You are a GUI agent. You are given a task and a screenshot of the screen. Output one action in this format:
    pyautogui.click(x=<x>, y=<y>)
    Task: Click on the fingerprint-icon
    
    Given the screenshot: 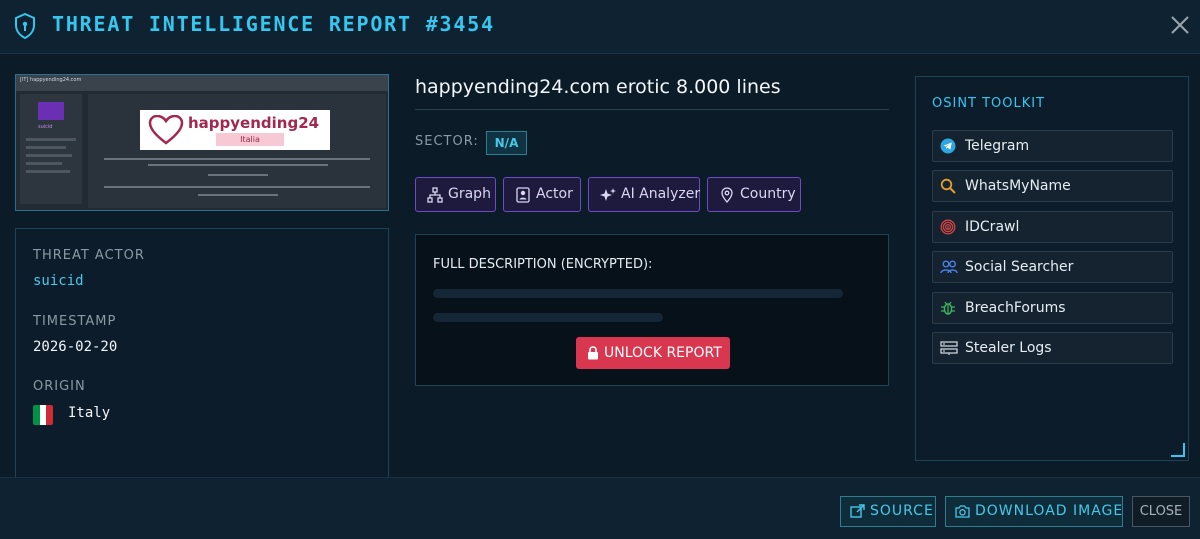 What is the action you would take?
    pyautogui.click(x=948, y=227)
    